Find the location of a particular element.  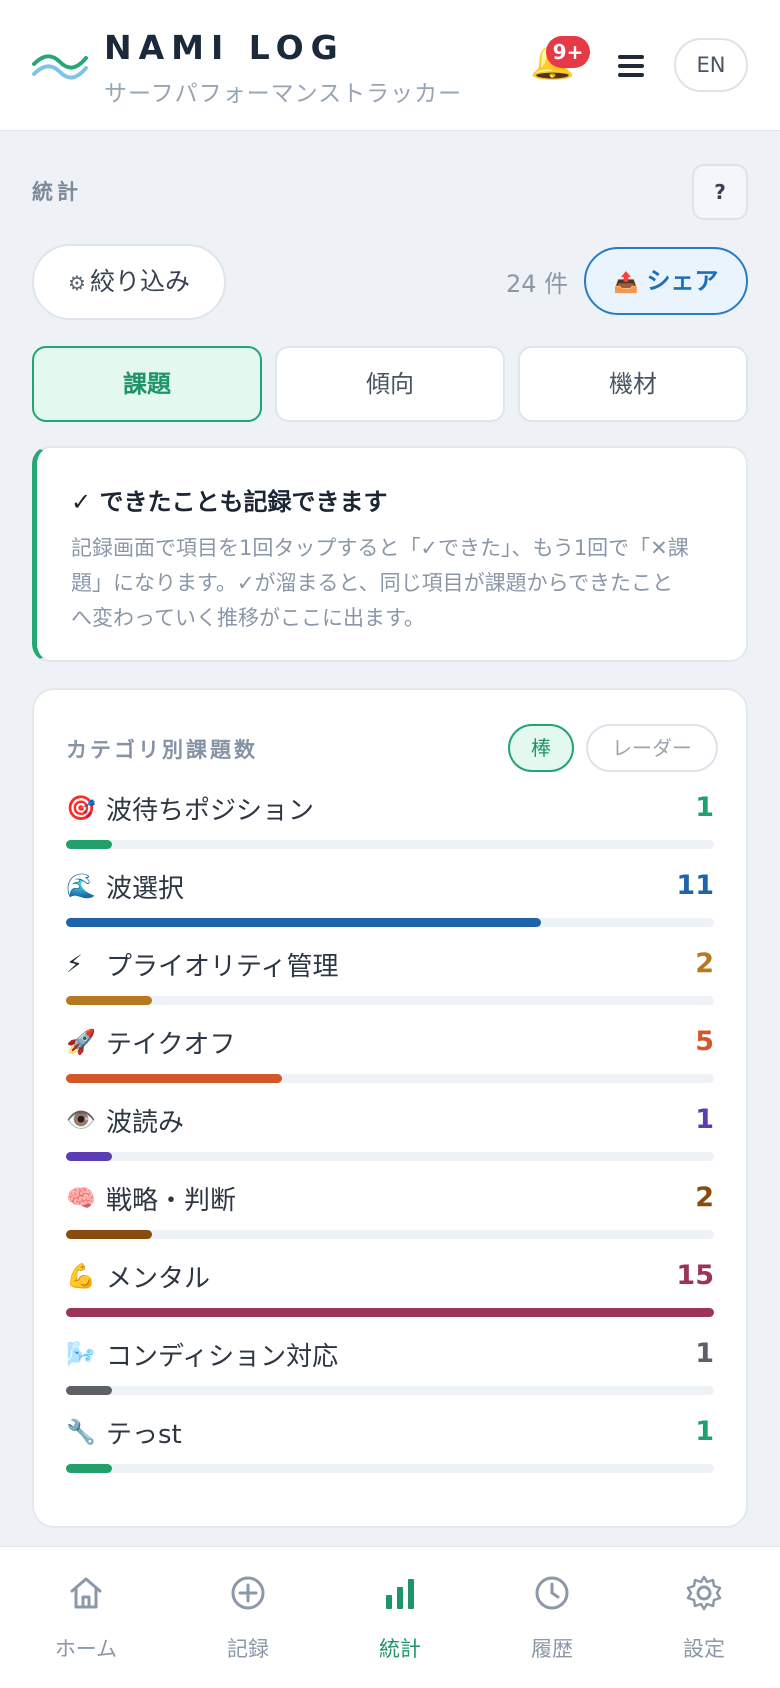

target-icon: 🎯 is located at coordinates (81, 808).